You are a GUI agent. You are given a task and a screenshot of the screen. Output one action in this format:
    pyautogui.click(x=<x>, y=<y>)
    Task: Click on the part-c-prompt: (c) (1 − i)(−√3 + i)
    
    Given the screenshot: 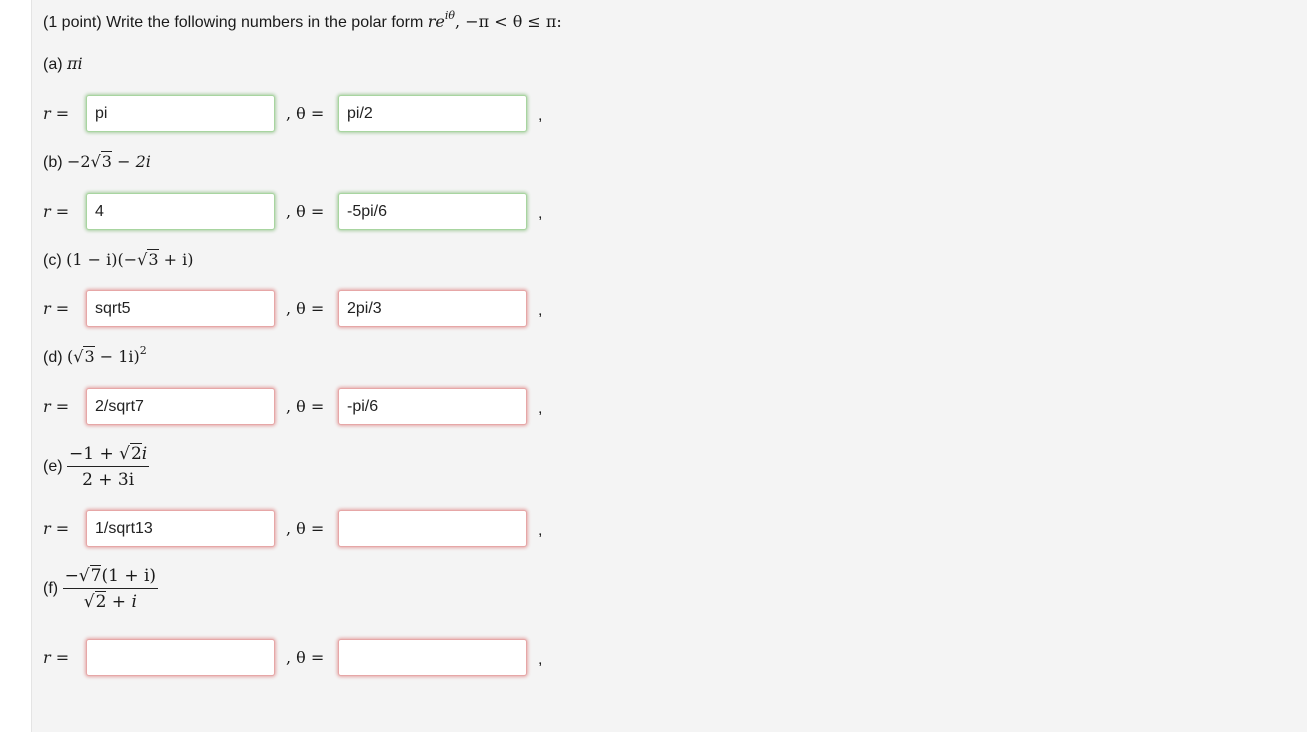 What is the action you would take?
    pyautogui.click(x=118, y=259)
    